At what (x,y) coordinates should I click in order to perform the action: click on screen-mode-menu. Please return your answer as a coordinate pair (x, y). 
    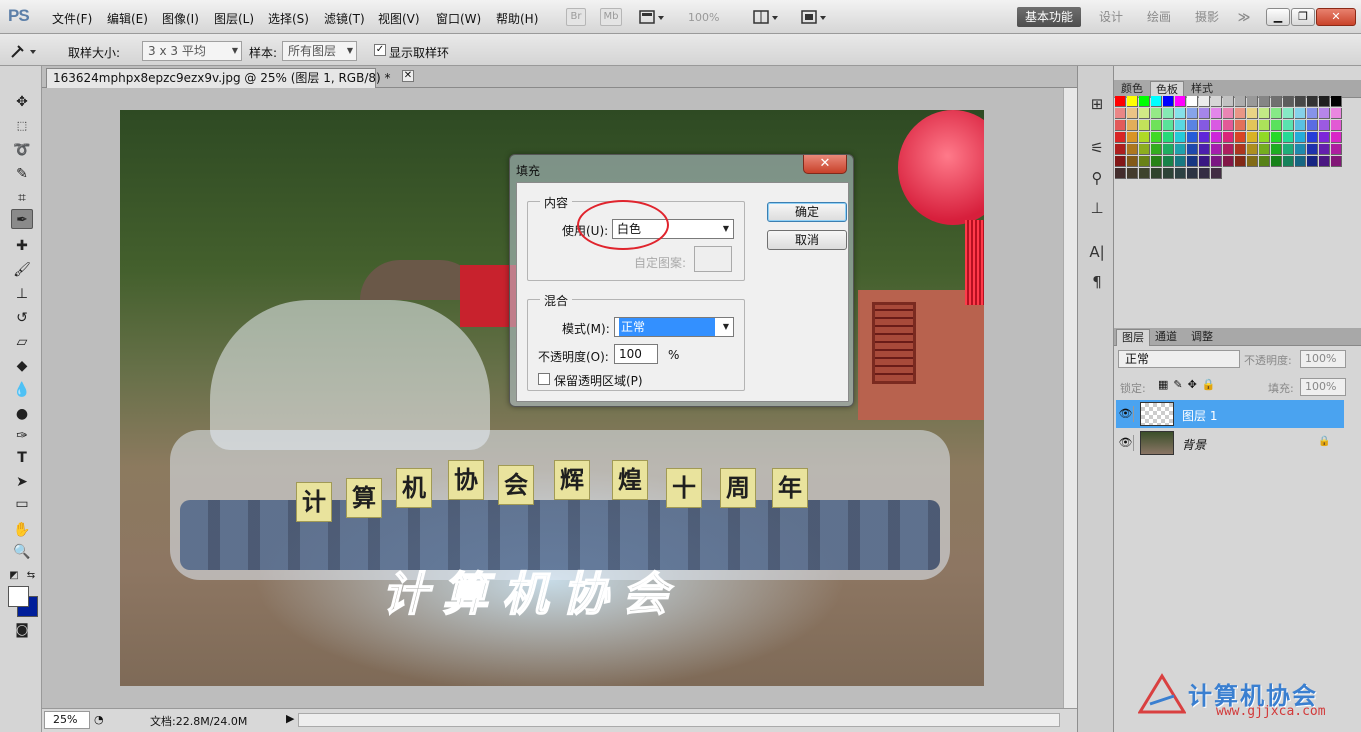
    Looking at the image, I should click on (814, 17).